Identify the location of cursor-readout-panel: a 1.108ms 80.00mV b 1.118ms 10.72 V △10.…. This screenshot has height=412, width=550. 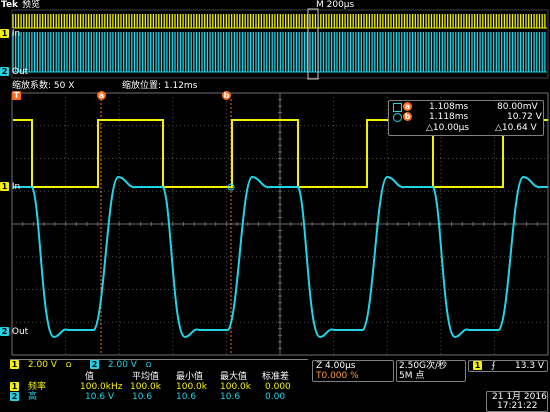
(466, 118).